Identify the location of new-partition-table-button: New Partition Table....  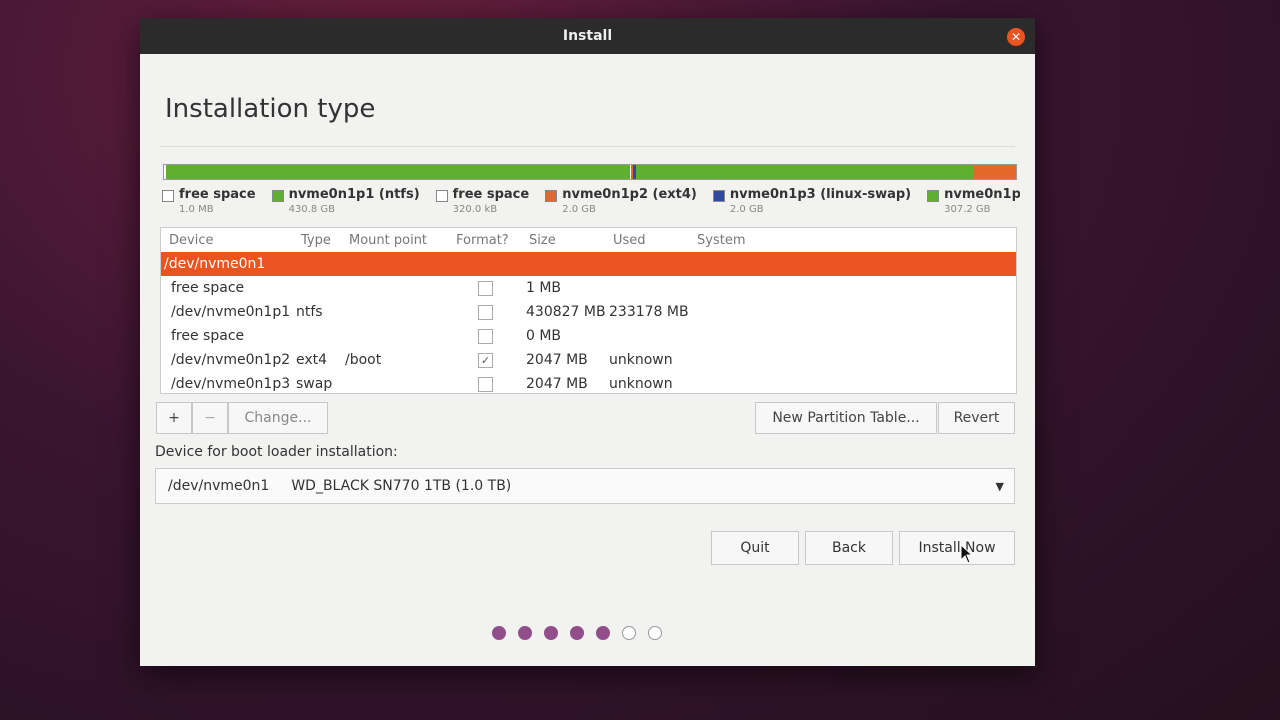
(846, 418).